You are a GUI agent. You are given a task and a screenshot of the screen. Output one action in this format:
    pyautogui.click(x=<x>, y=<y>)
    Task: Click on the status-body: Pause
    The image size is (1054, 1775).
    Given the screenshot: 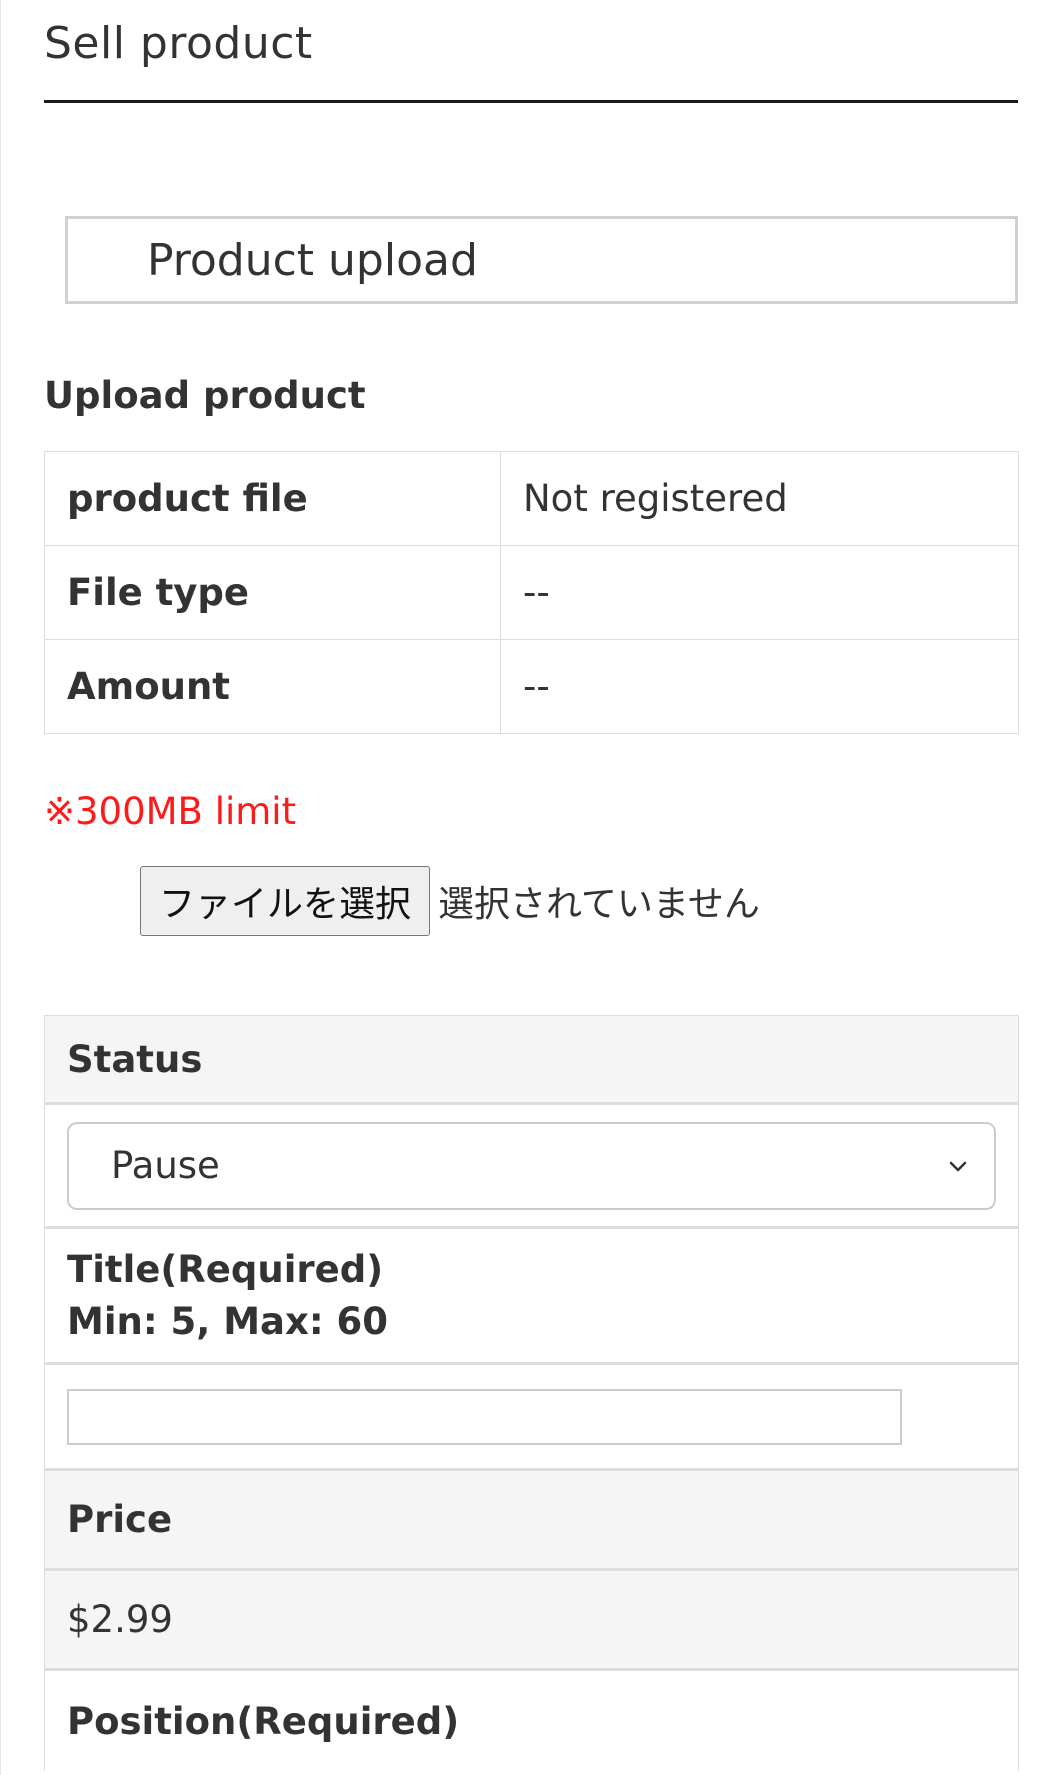 What is the action you would take?
    pyautogui.click(x=531, y=1167)
    